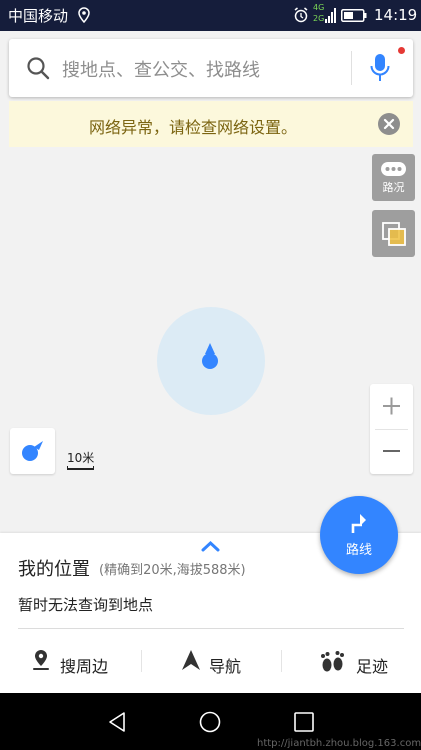 This screenshot has width=421, height=750. What do you see at coordinates (332, 661) in the screenshot?
I see `footprint-icon` at bounding box center [332, 661].